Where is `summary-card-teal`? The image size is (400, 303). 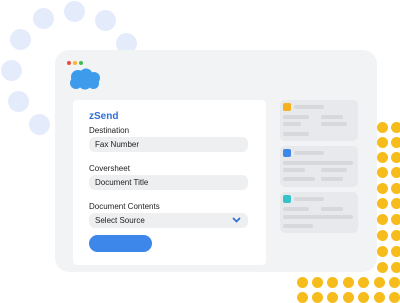 summary-card-teal is located at coordinates (319, 212).